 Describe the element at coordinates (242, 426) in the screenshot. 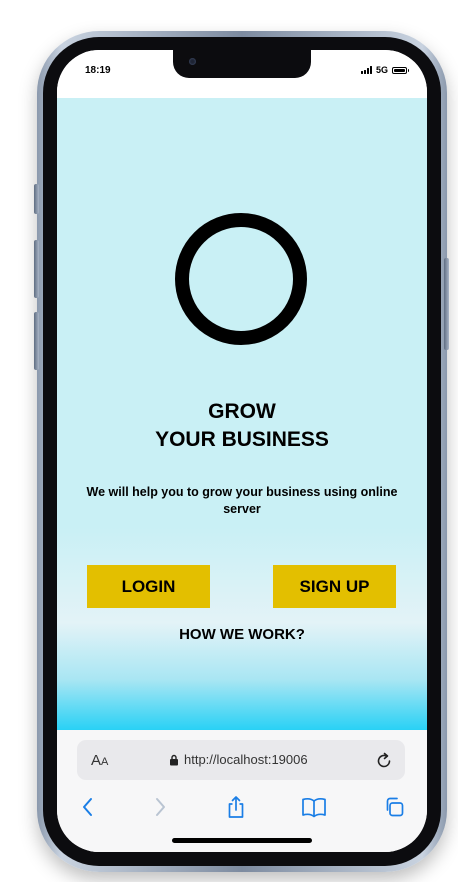

I see `headline: GROW YOUR BUSINESS` at that location.